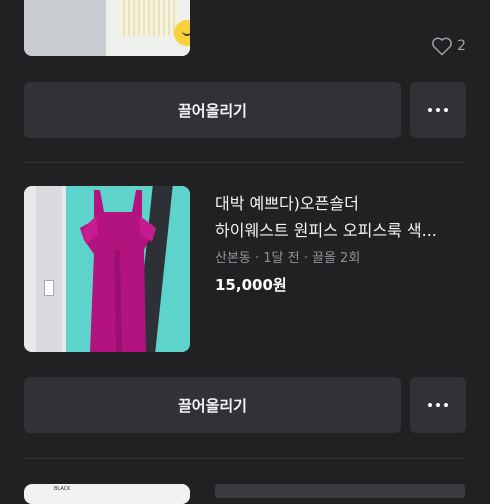 Image resolution: width=490 pixels, height=504 pixels. Describe the element at coordinates (62, 489) in the screenshot. I see `thumbnail-label: BLACK` at that location.